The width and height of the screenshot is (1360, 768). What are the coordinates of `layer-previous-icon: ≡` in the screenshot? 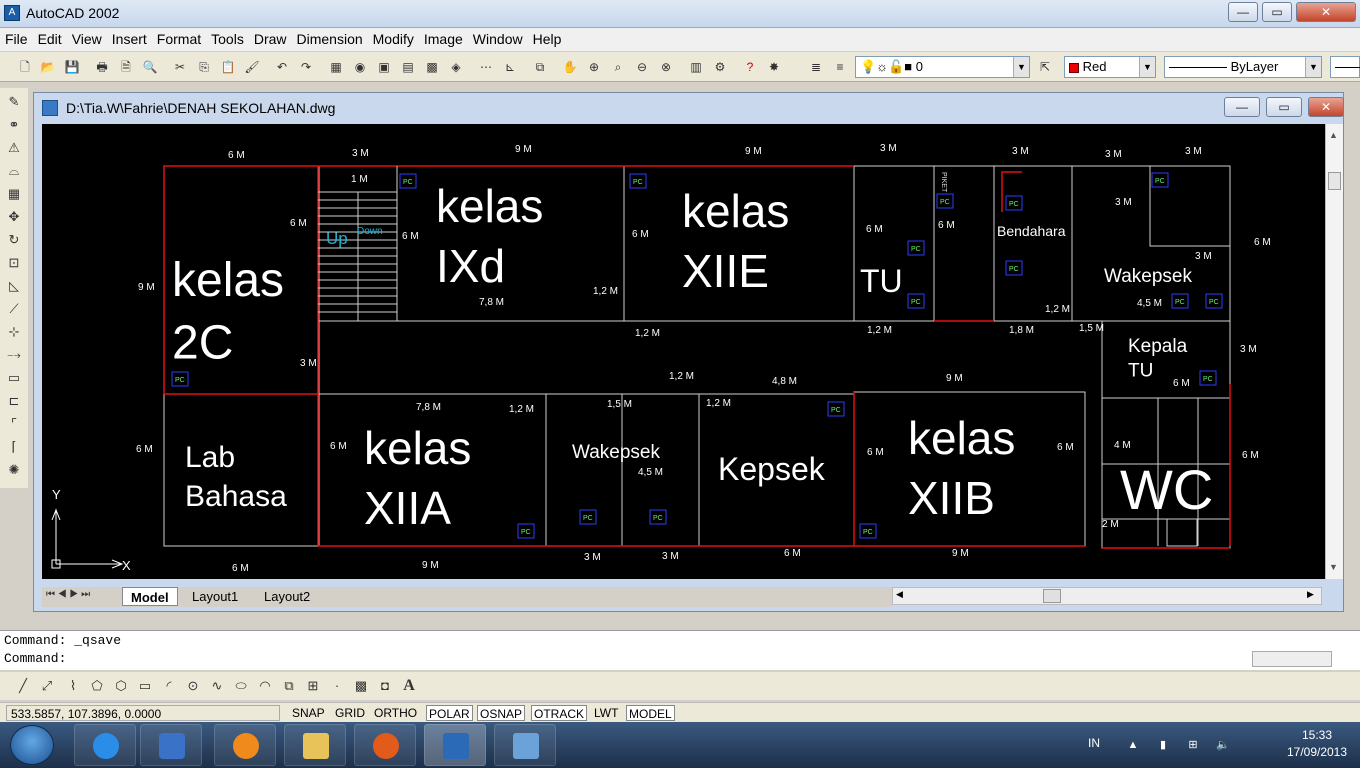 It's located at (840, 67).